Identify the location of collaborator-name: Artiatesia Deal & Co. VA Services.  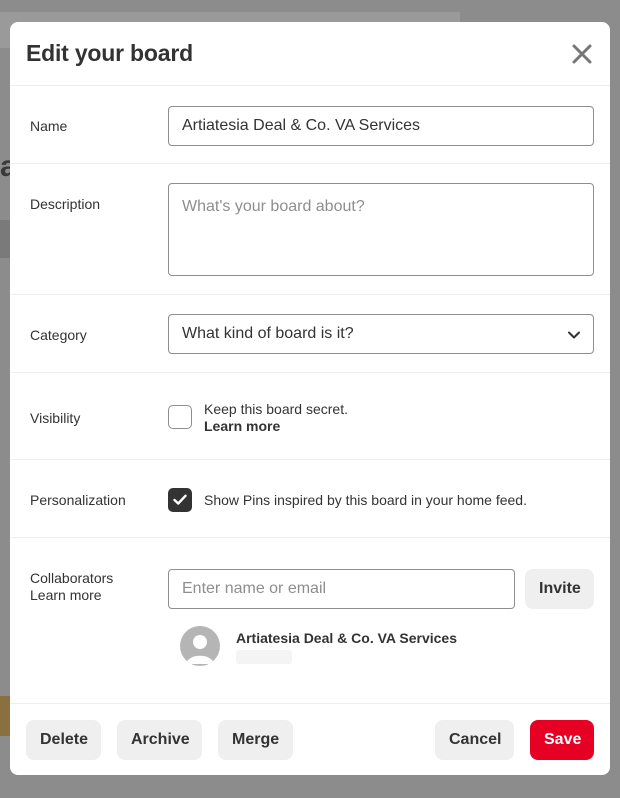
(346, 638).